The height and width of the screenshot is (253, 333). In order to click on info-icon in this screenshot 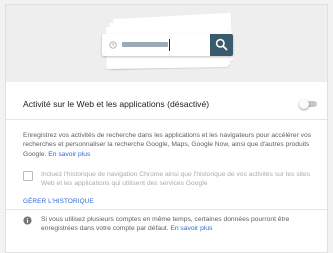, I will do `click(27, 220)`.